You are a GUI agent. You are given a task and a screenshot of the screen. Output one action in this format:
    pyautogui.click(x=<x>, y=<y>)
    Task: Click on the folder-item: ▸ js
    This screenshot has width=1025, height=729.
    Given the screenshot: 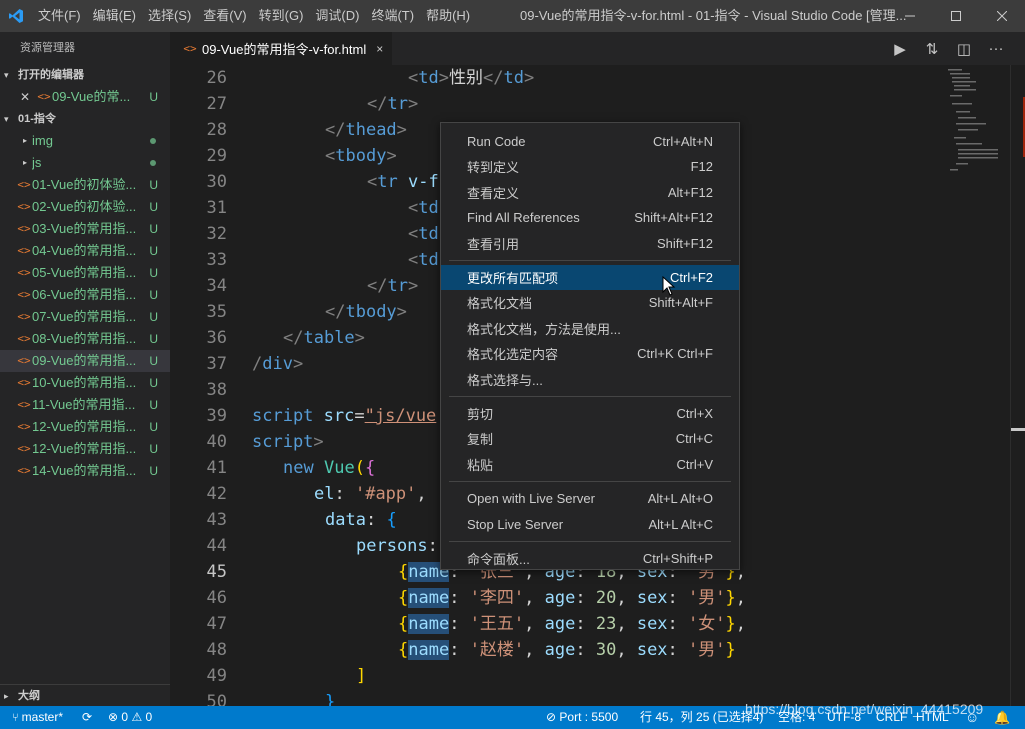 What is the action you would take?
    pyautogui.click(x=85, y=163)
    